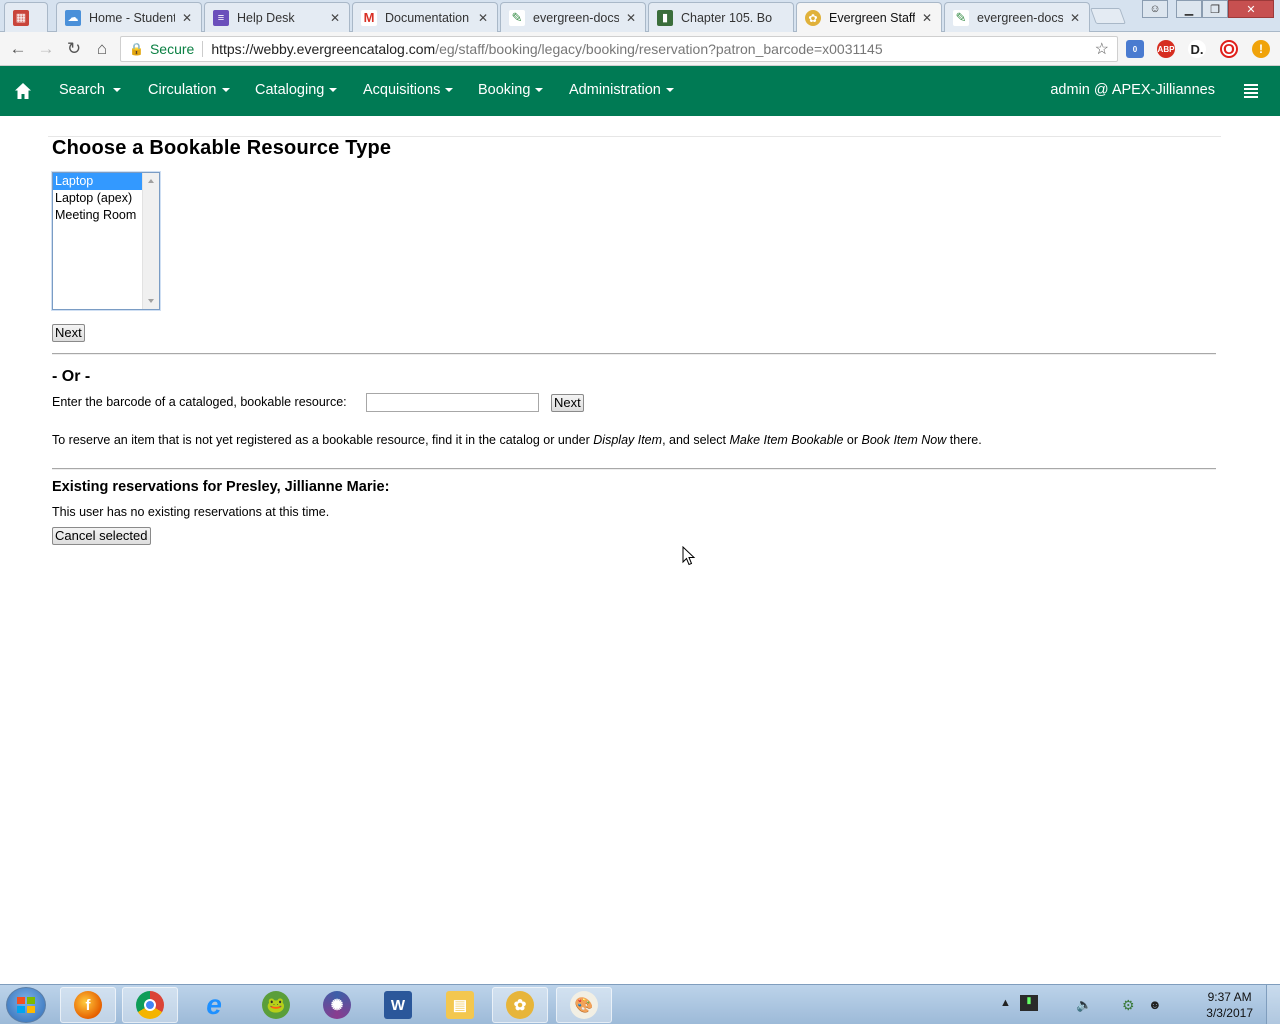  What do you see at coordinates (460, 1005) in the screenshot?
I see `taskbar-file-explorer: ▤` at bounding box center [460, 1005].